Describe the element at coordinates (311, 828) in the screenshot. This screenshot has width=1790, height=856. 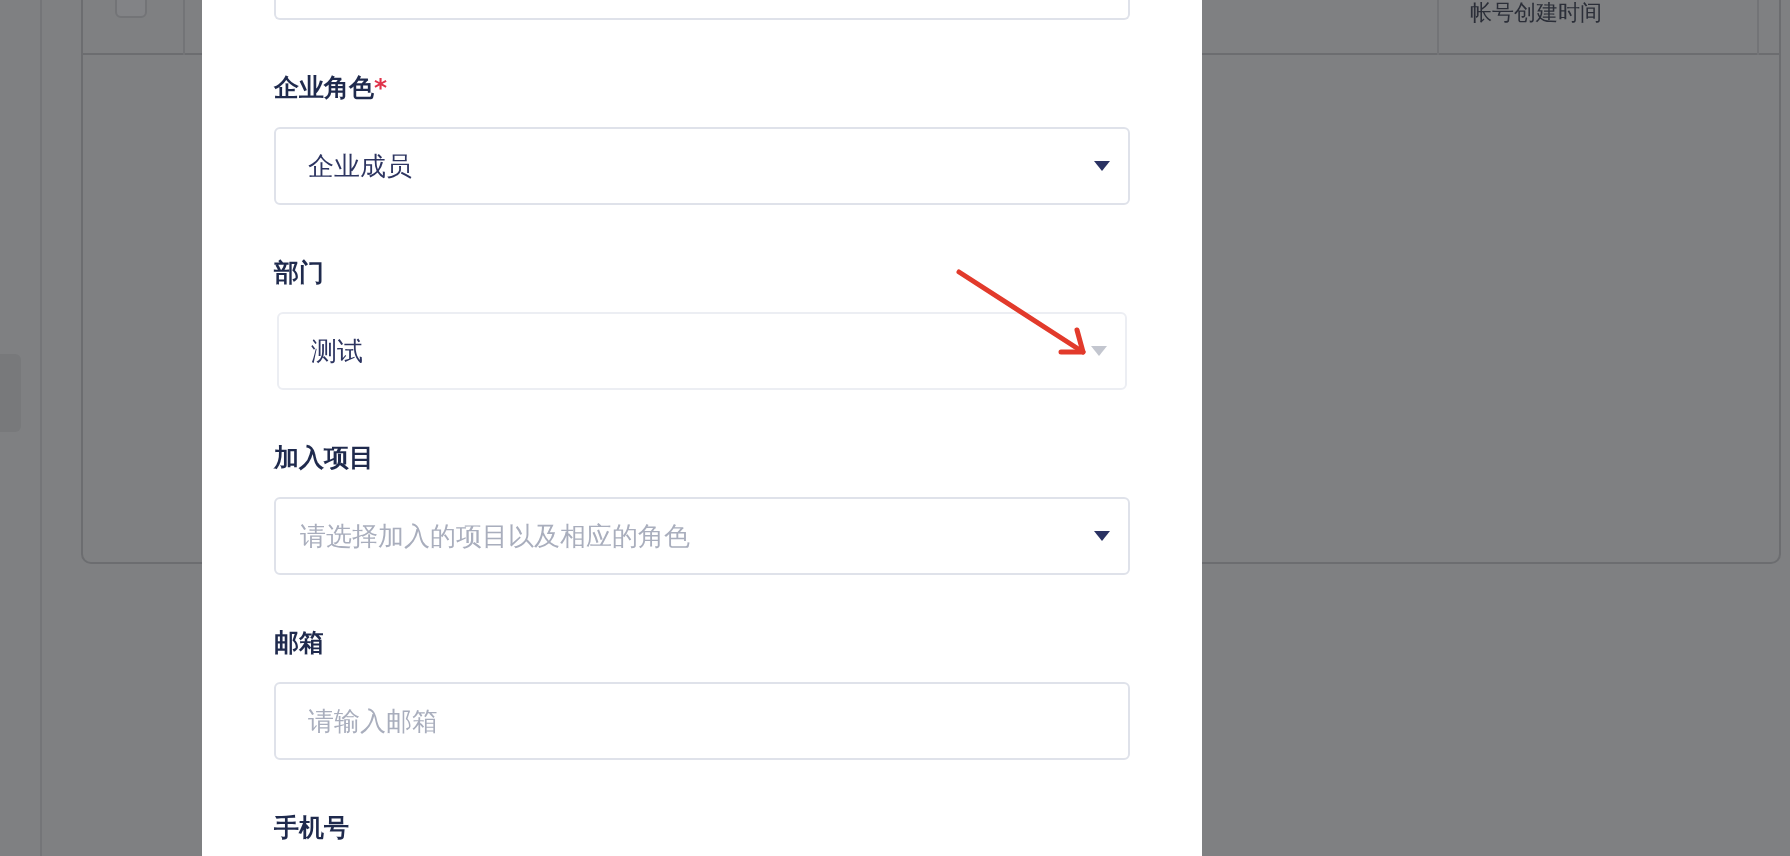
I see `field-label: 手机号` at that location.